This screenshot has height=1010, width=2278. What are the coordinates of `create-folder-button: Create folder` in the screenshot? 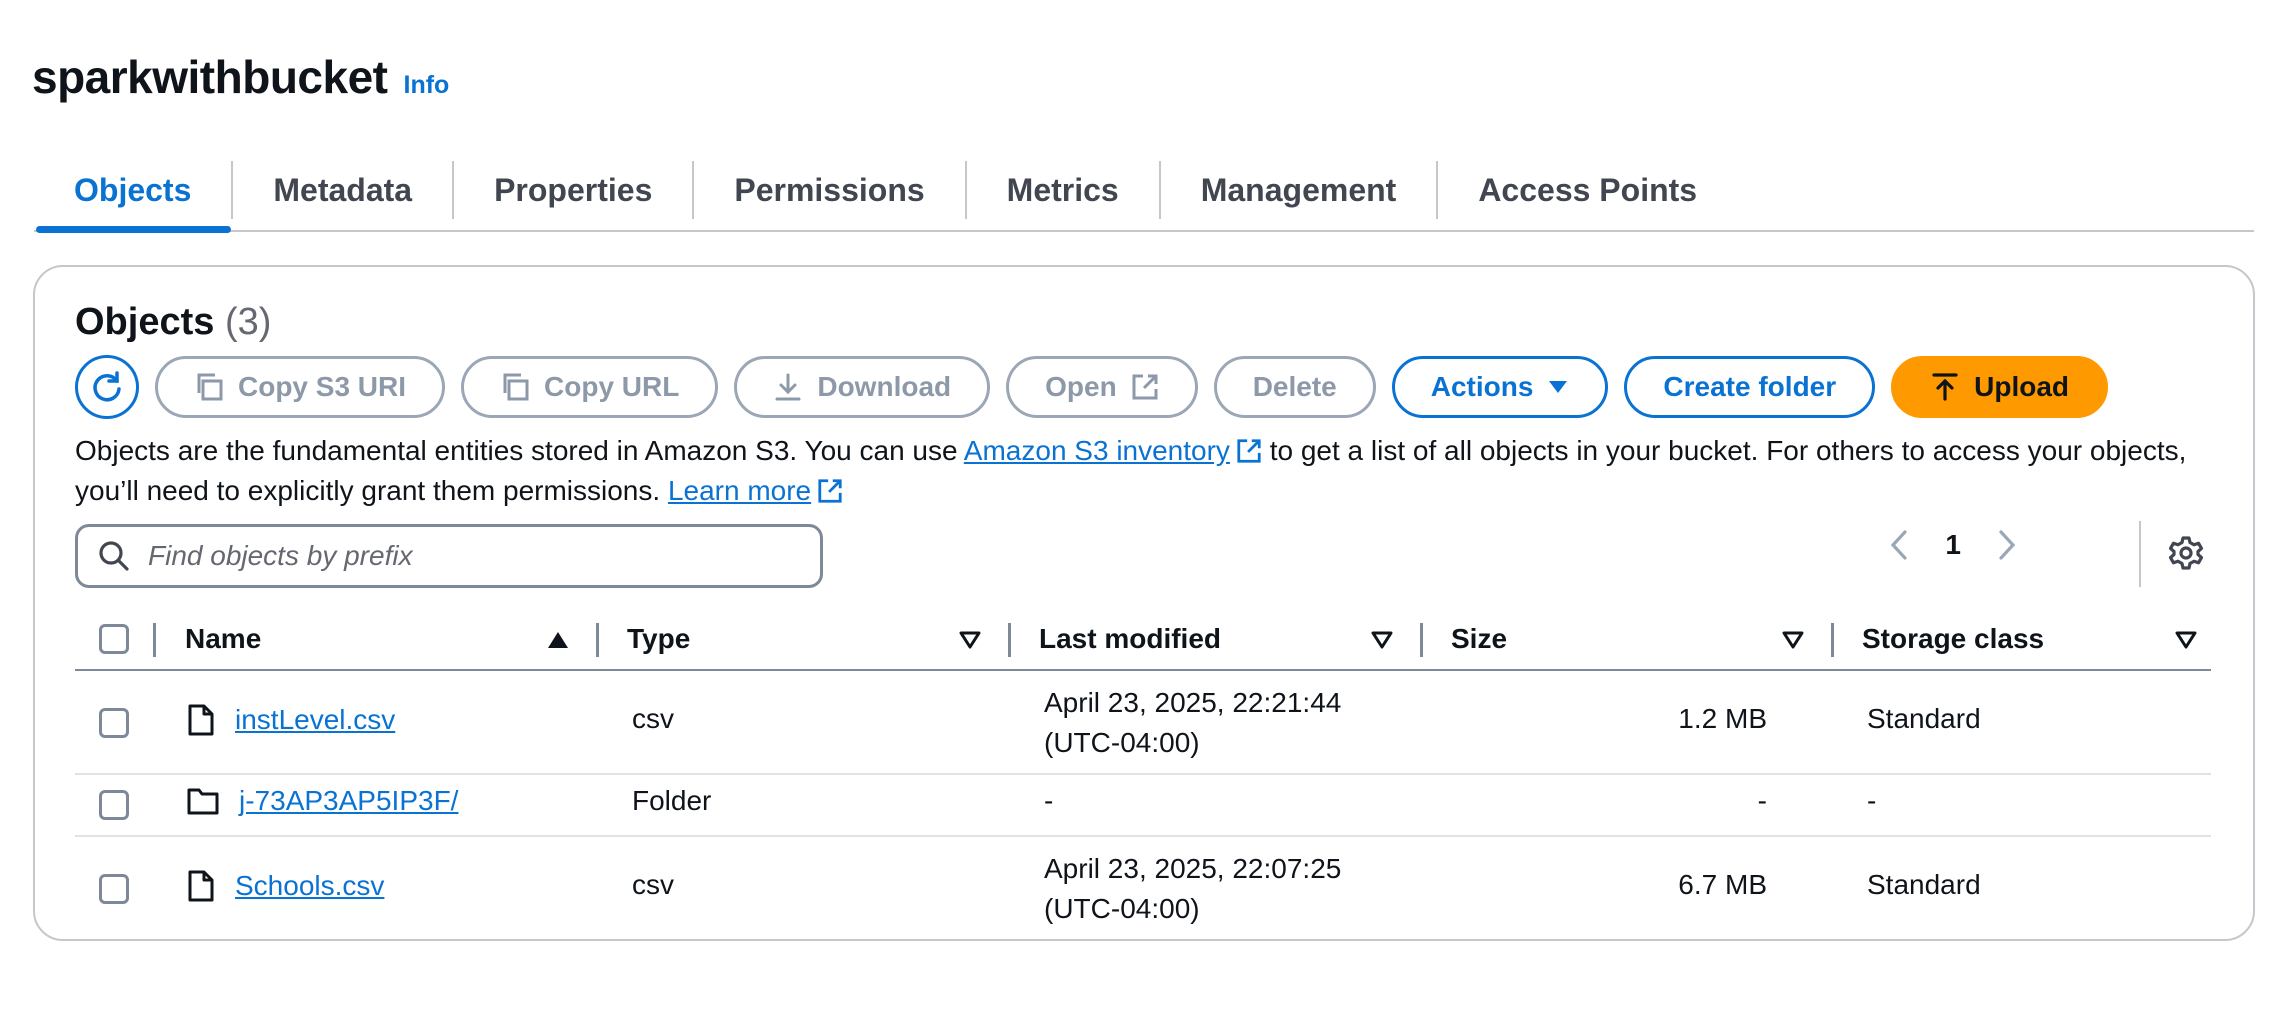 It's located at (1750, 387).